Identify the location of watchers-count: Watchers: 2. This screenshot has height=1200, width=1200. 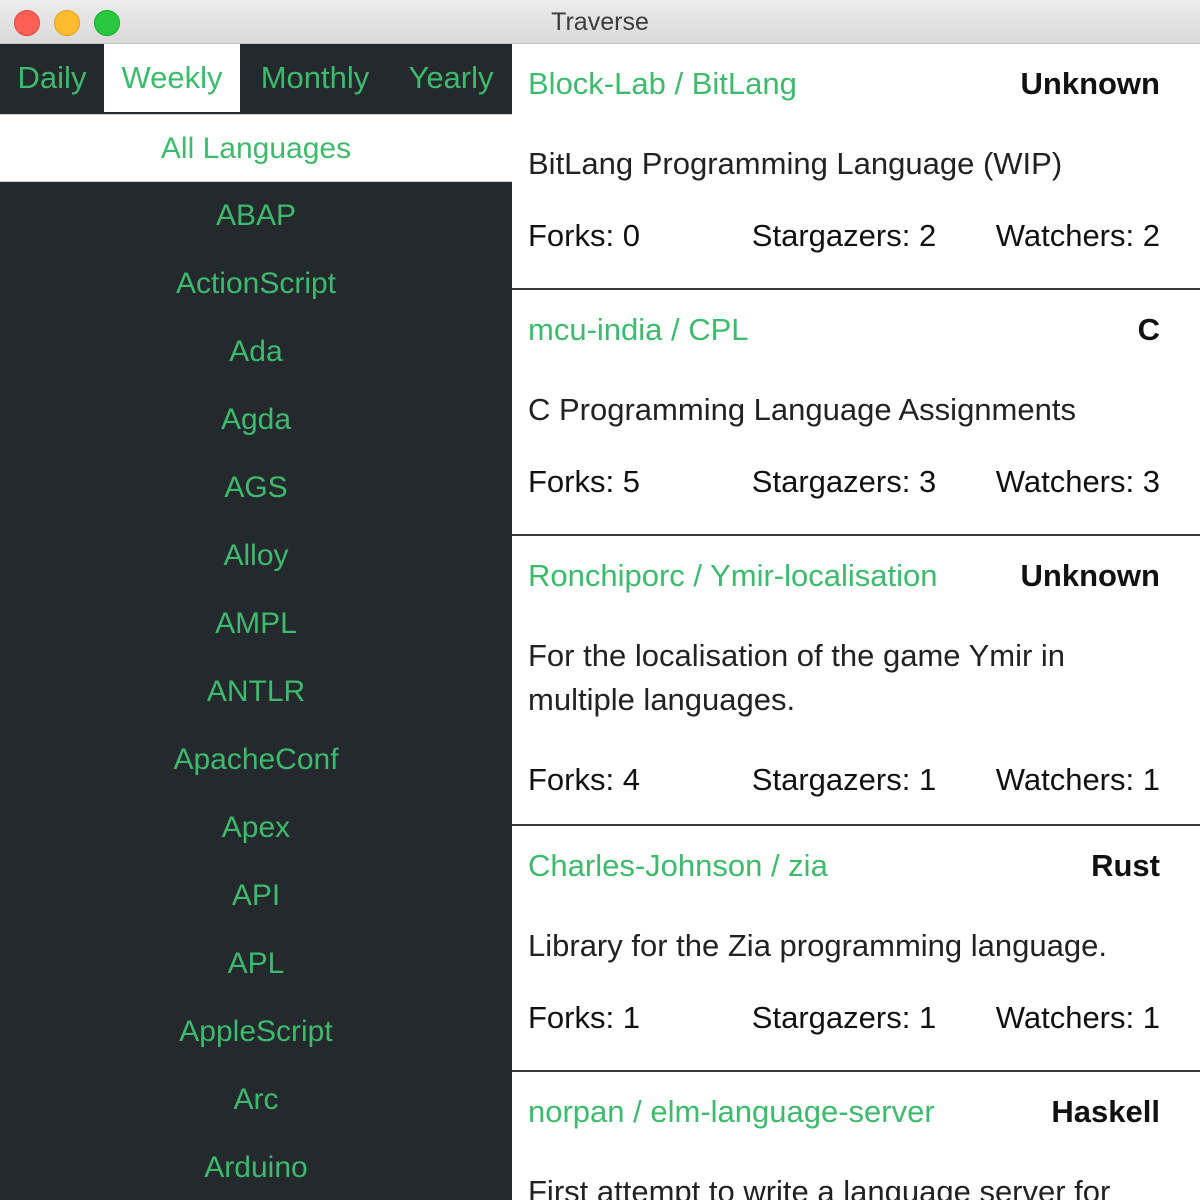
(1078, 236).